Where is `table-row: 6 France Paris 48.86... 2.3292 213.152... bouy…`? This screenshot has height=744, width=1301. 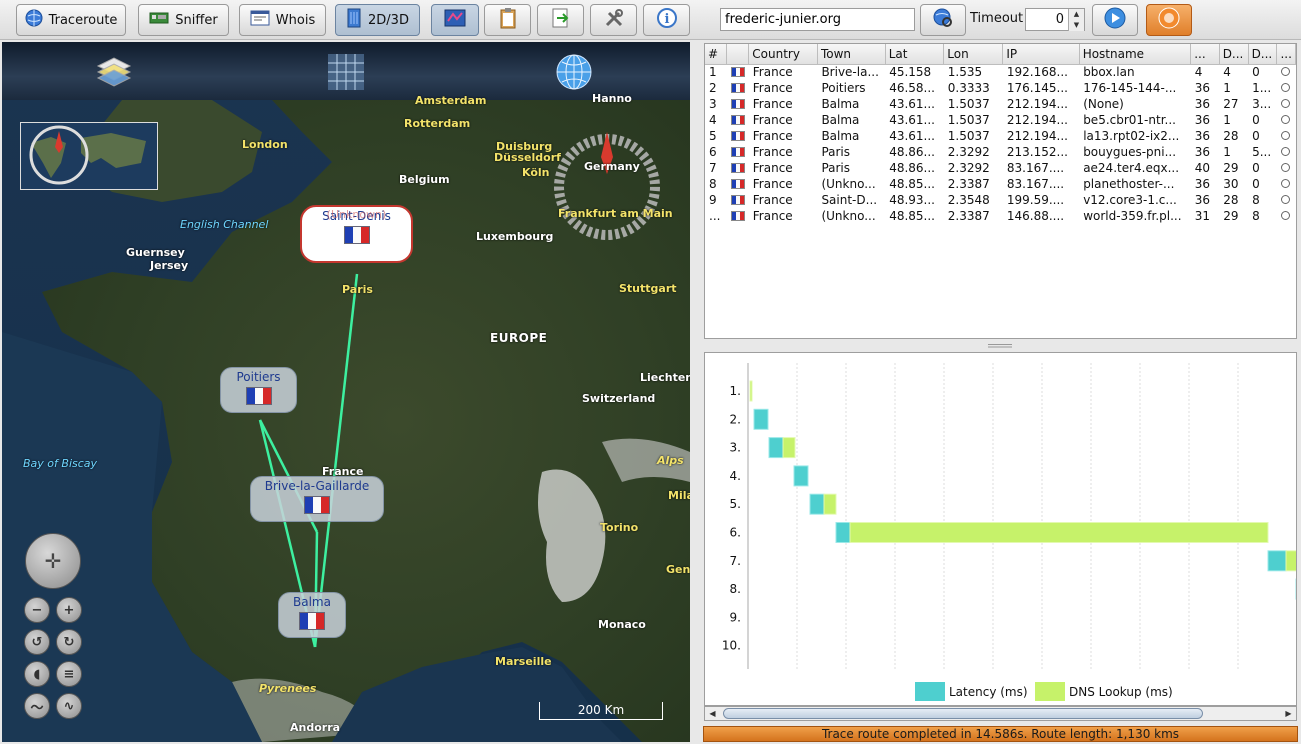 table-row: 6 France Paris 48.86... 2.3292 213.152... bouy… is located at coordinates (1000, 152).